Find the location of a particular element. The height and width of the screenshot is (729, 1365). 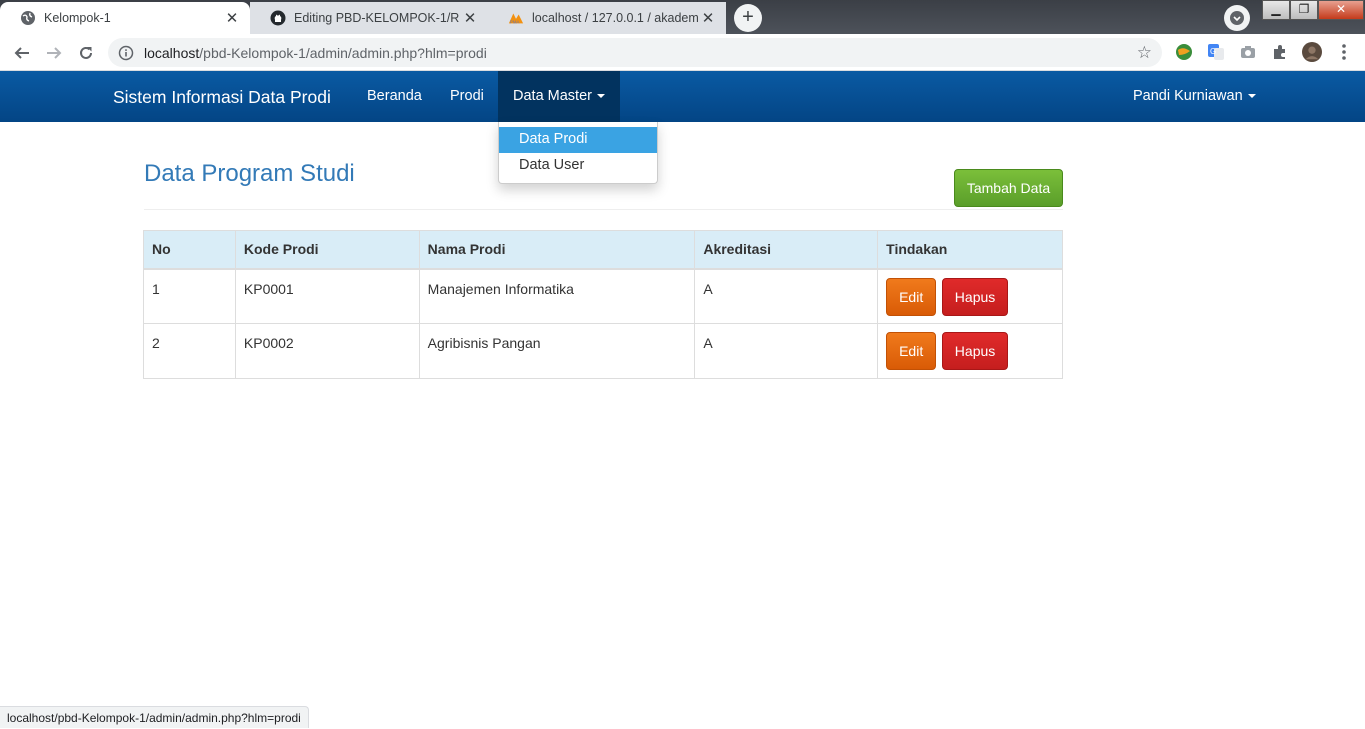

column-header-tindakan: Tindakan is located at coordinates (970, 250).